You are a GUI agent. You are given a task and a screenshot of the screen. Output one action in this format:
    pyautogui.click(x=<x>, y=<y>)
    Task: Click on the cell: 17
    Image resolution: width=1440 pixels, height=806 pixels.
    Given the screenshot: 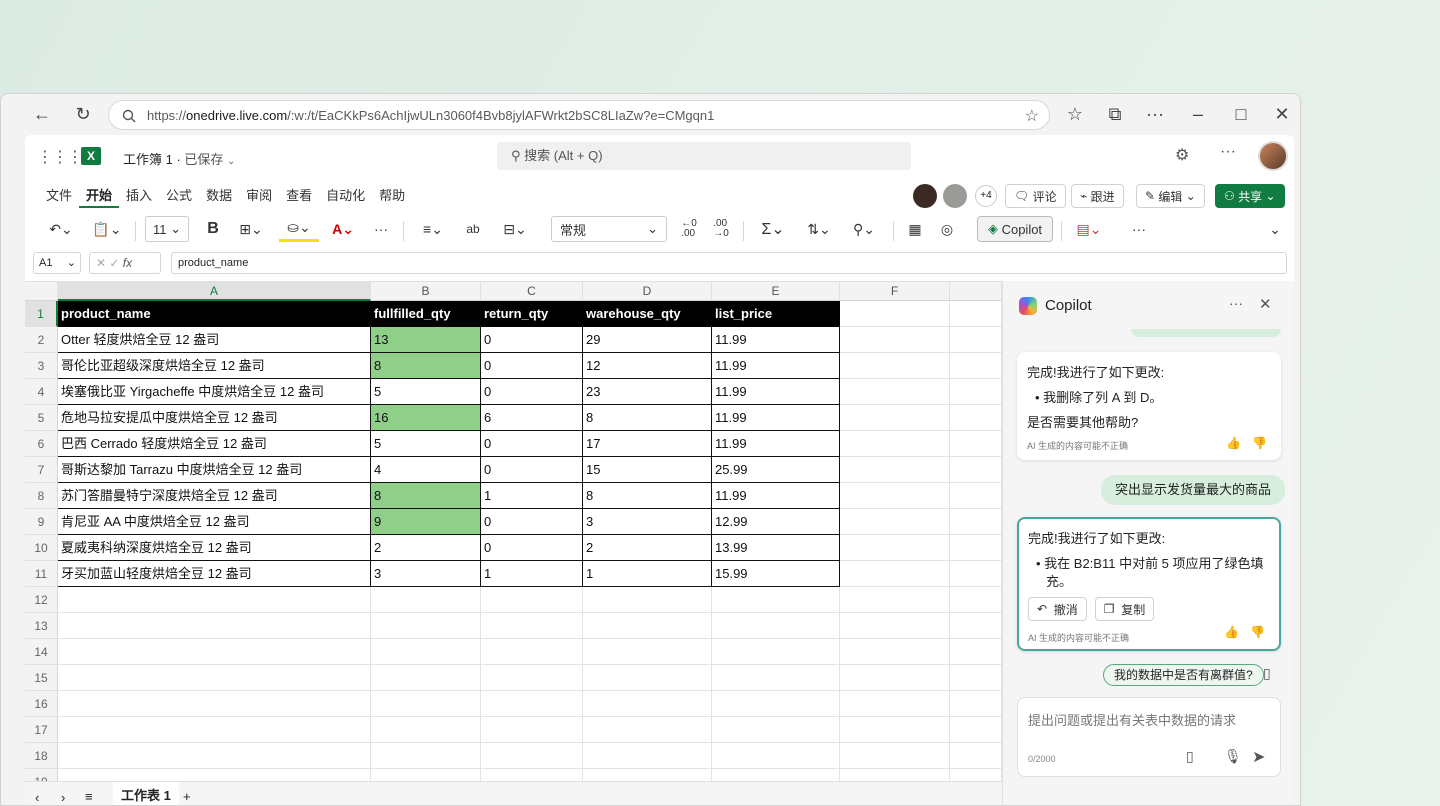 What is the action you would take?
    pyautogui.click(x=647, y=444)
    